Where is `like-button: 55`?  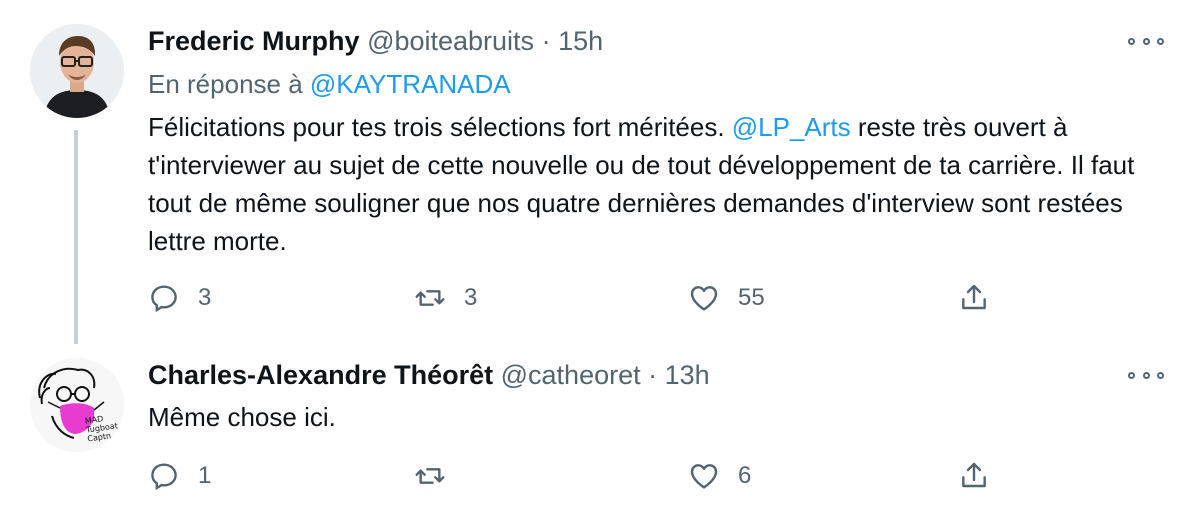
like-button: 55 is located at coordinates (726, 298).